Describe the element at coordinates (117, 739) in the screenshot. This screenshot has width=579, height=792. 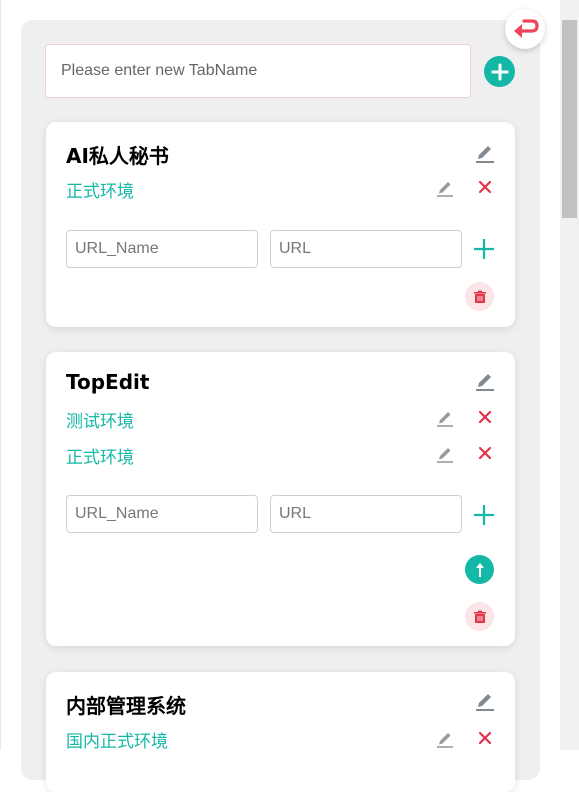
I see `env-link: 国内正式环境` at that location.